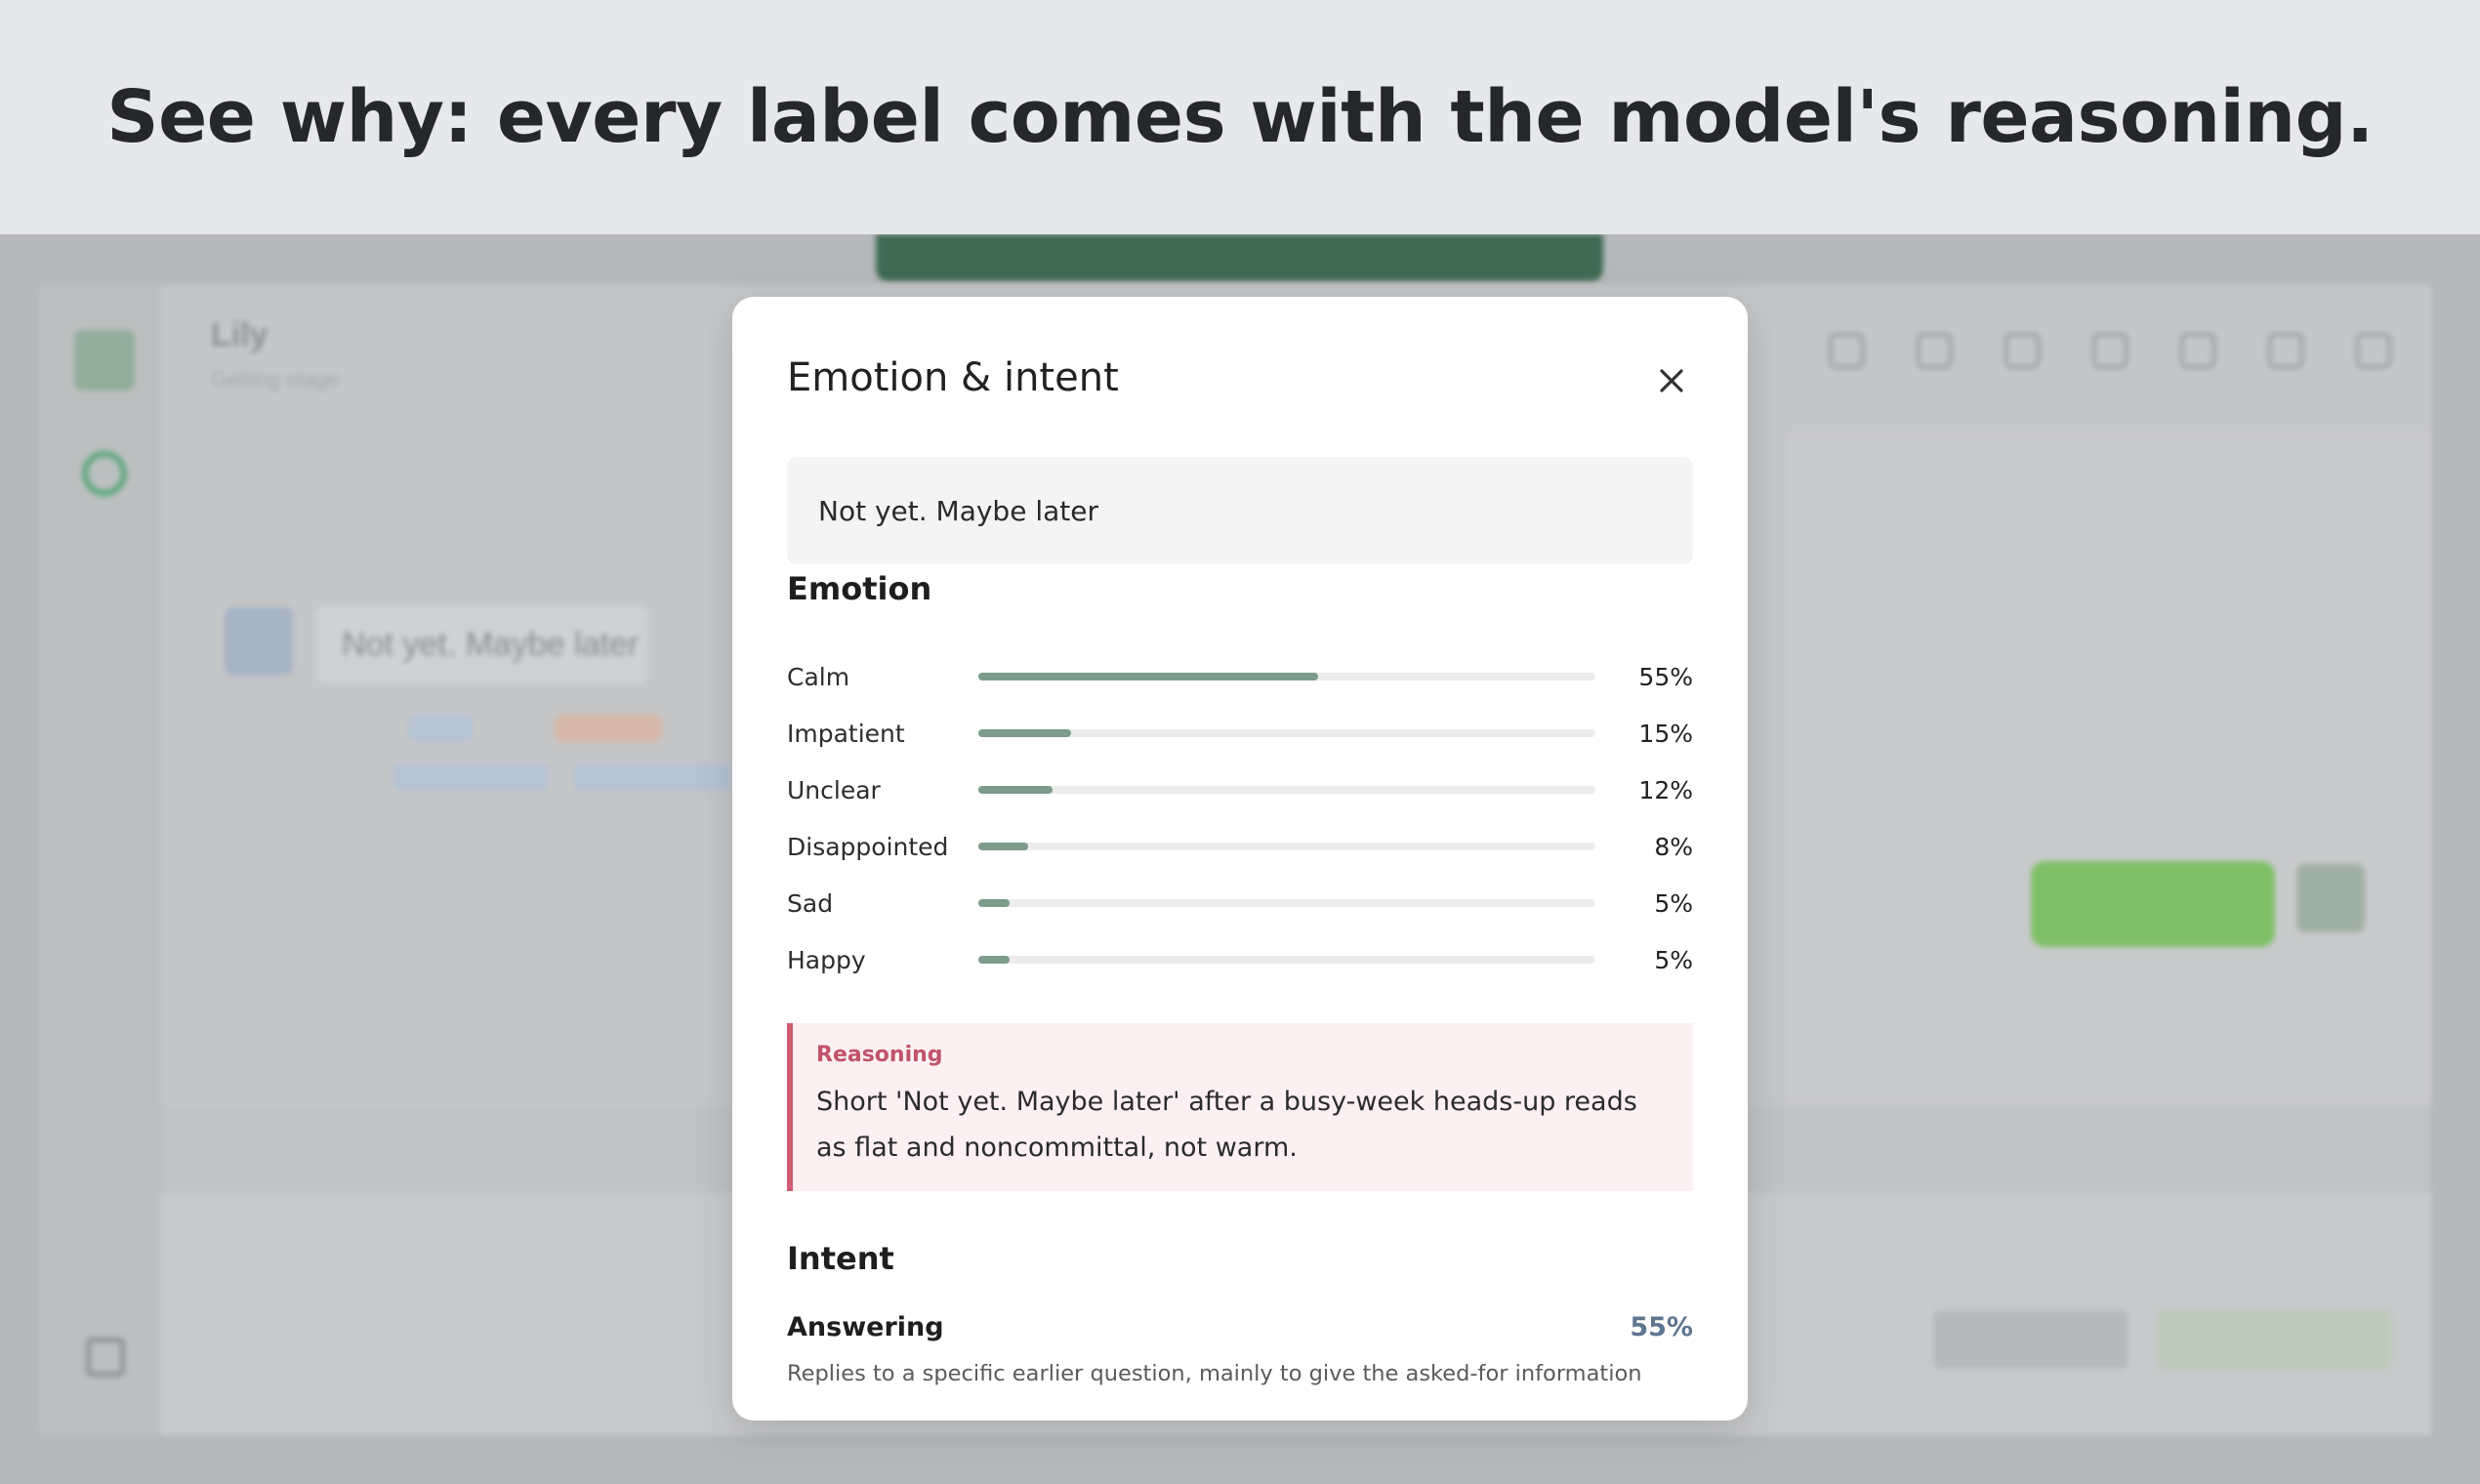  I want to click on emotion-row: Impatient 15%, so click(1240, 733).